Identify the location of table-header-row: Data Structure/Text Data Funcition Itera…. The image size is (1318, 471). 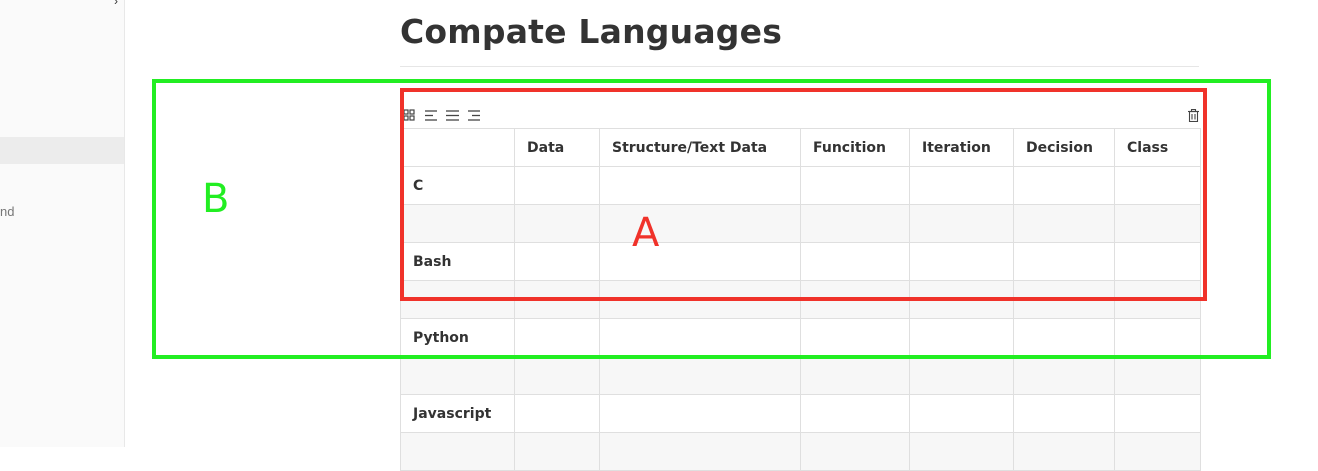
(800, 147).